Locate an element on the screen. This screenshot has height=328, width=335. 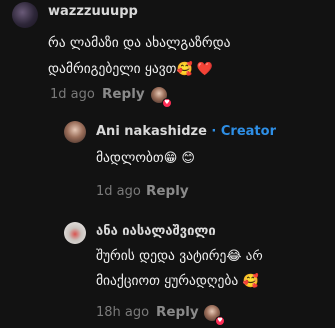
username-text: Ani nakashidze is located at coordinates (151, 131).